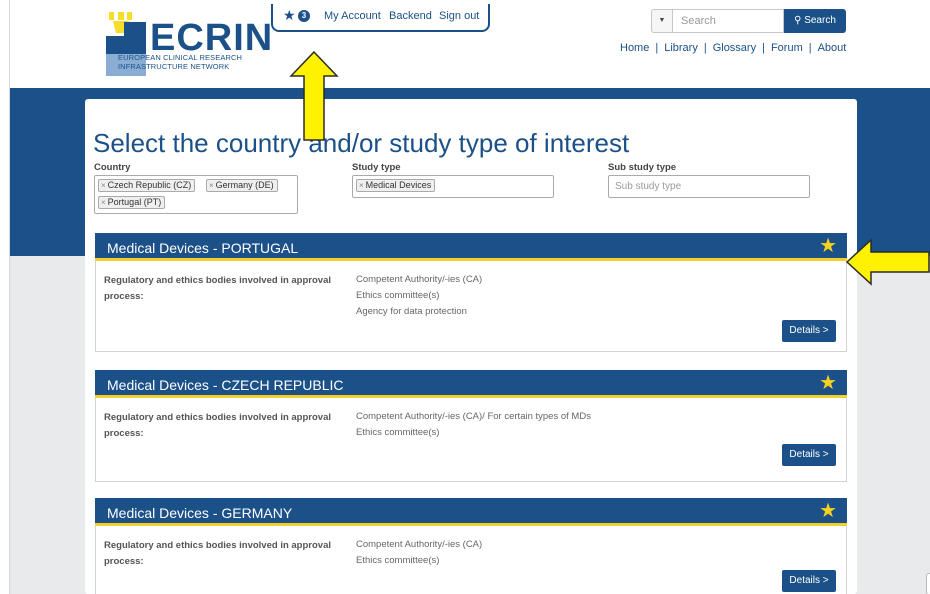  Describe the element at coordinates (648, 186) in the screenshot. I see `sub-study-type-placeholder: Sub study type` at that location.